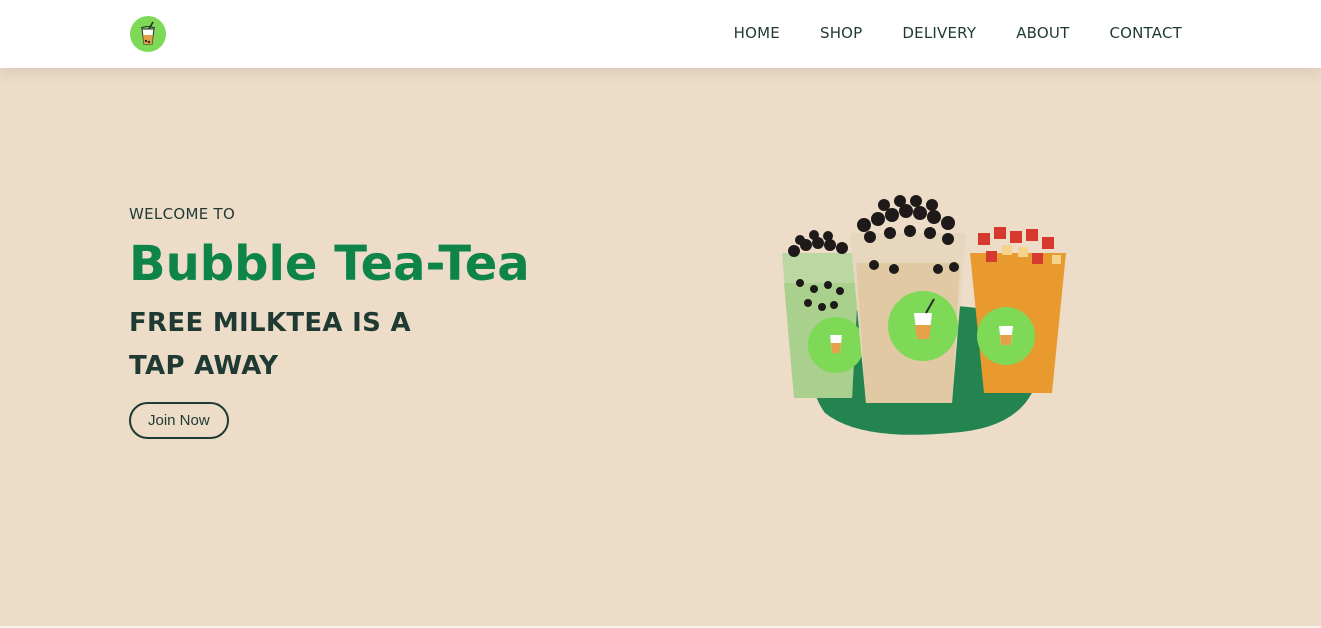 The width and height of the screenshot is (1321, 628). Describe the element at coordinates (204, 366) in the screenshot. I see `tagline-line-2: TAP AWAY` at that location.